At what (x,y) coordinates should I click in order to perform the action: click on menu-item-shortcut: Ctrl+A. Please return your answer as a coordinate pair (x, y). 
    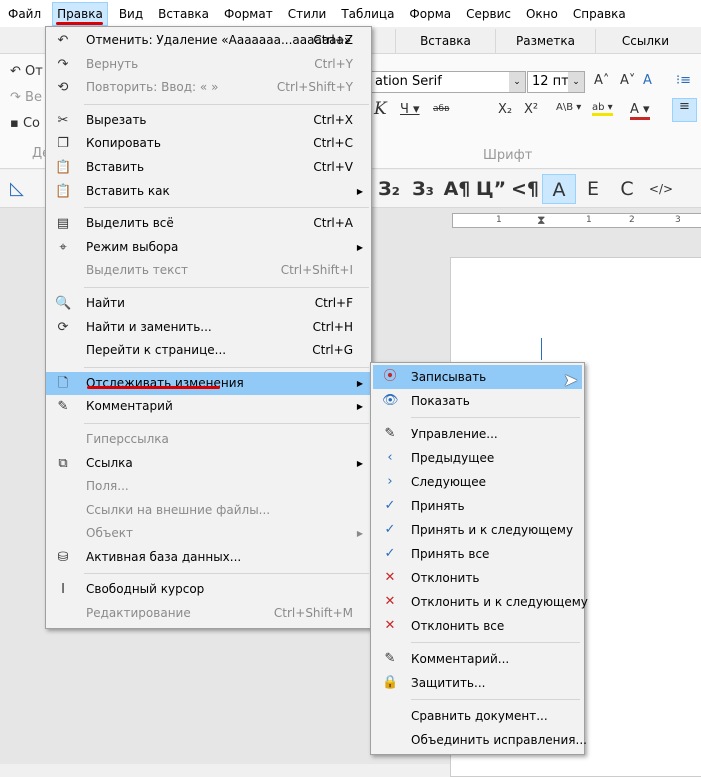
    Looking at the image, I should click on (333, 223).